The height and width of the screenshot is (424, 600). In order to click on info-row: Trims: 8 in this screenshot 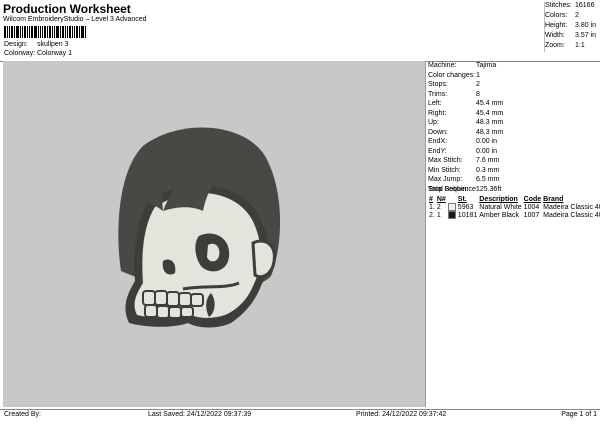, I will do `click(513, 96)`.